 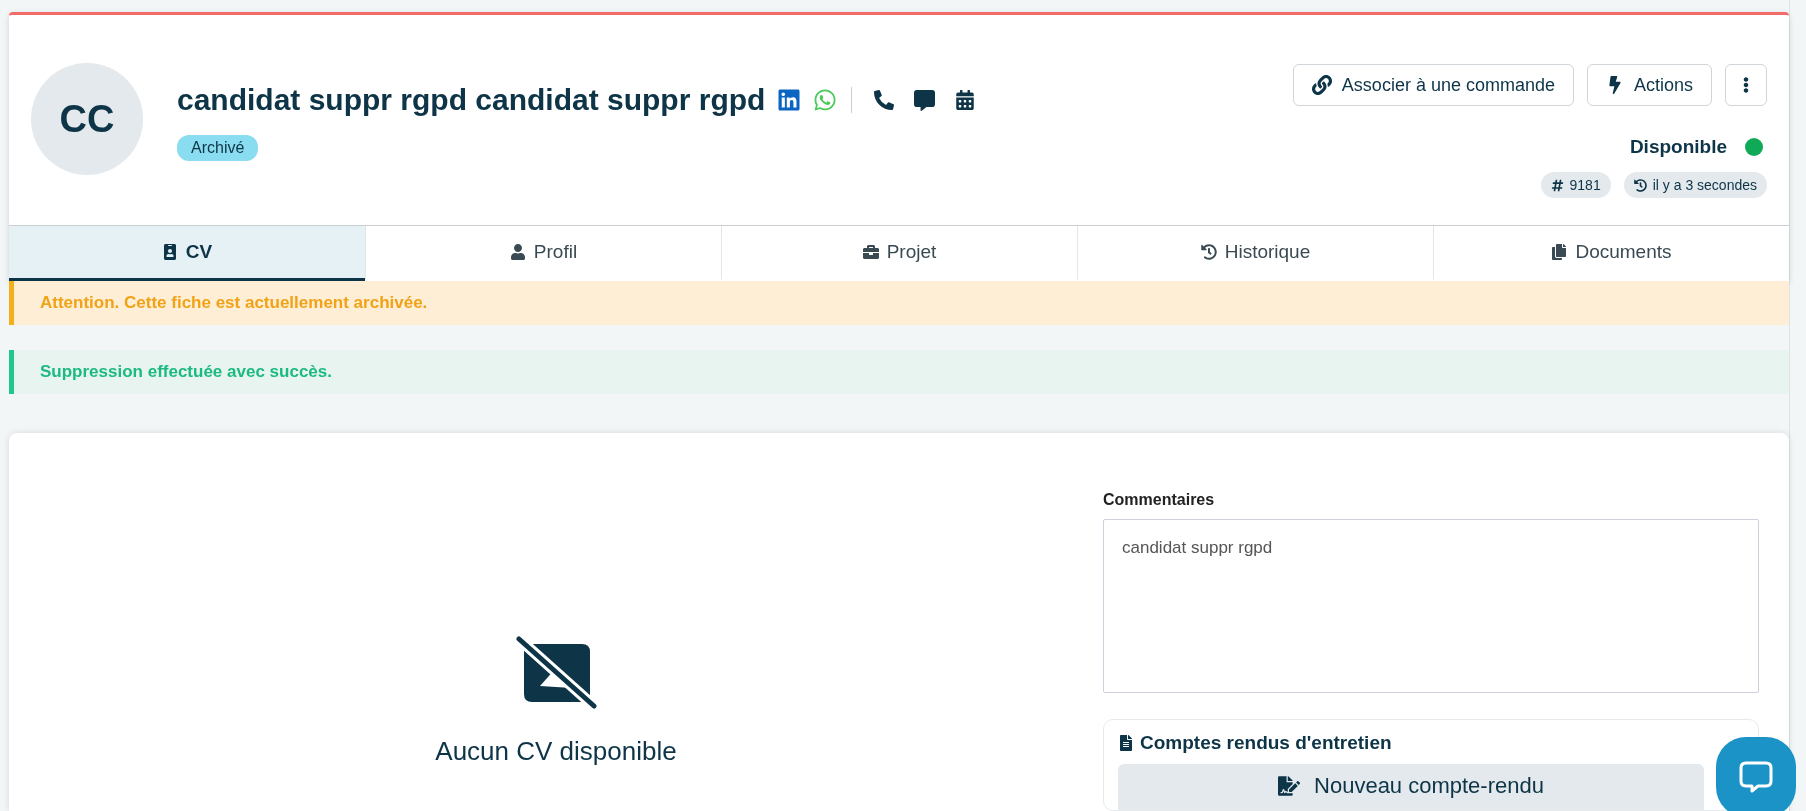 I want to click on linkedin-icon, so click(x=789, y=100).